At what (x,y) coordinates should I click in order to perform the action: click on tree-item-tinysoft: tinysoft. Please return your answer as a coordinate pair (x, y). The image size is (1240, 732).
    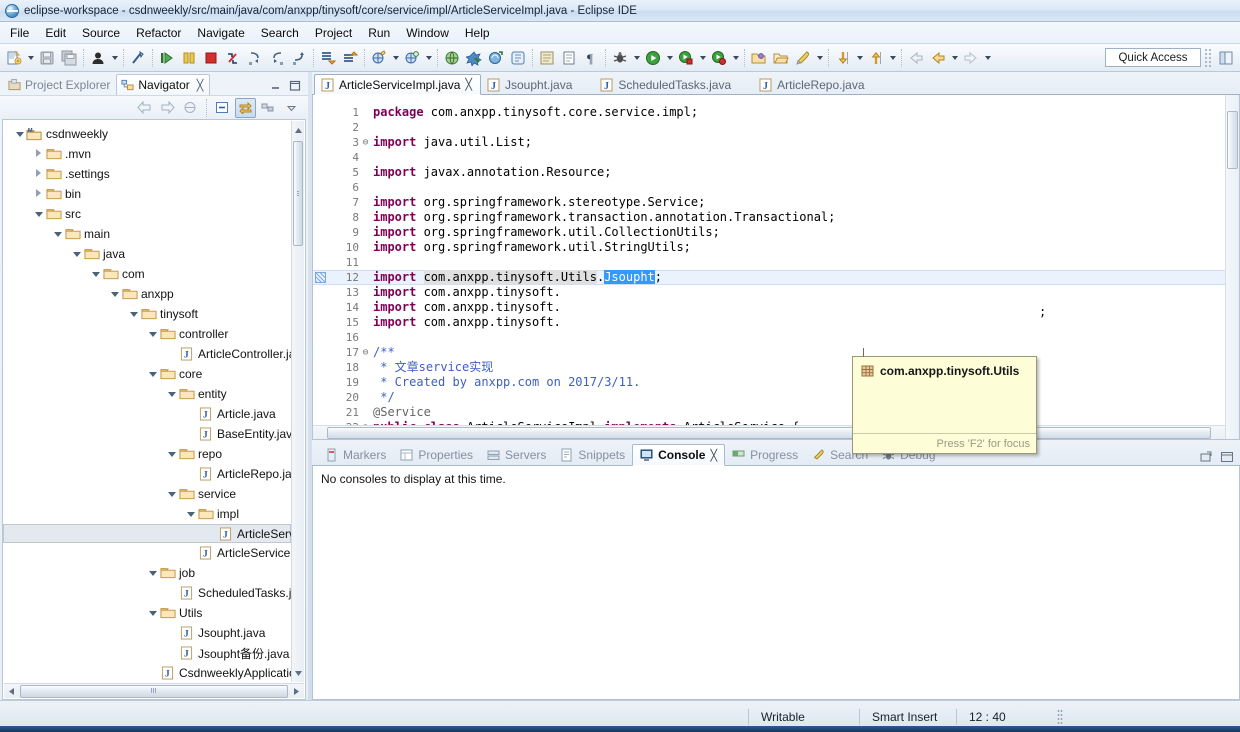
    Looking at the image, I should click on (147, 314).